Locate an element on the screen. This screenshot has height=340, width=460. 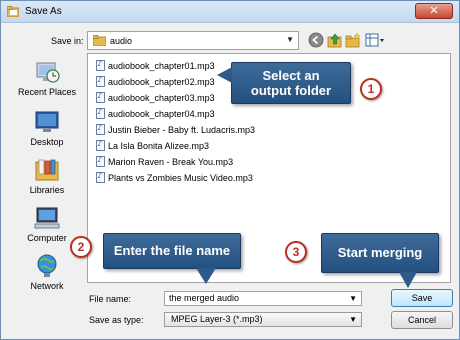
recent-places-icon is located at coordinates (48, 72).